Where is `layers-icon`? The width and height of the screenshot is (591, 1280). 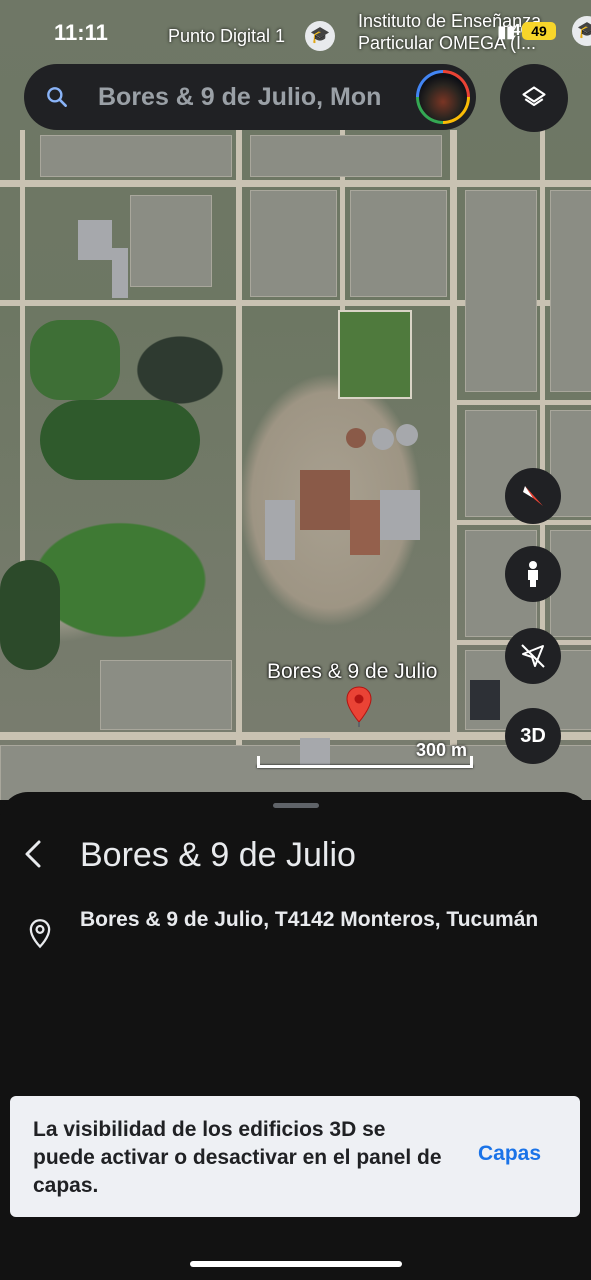
layers-icon is located at coordinates (534, 96).